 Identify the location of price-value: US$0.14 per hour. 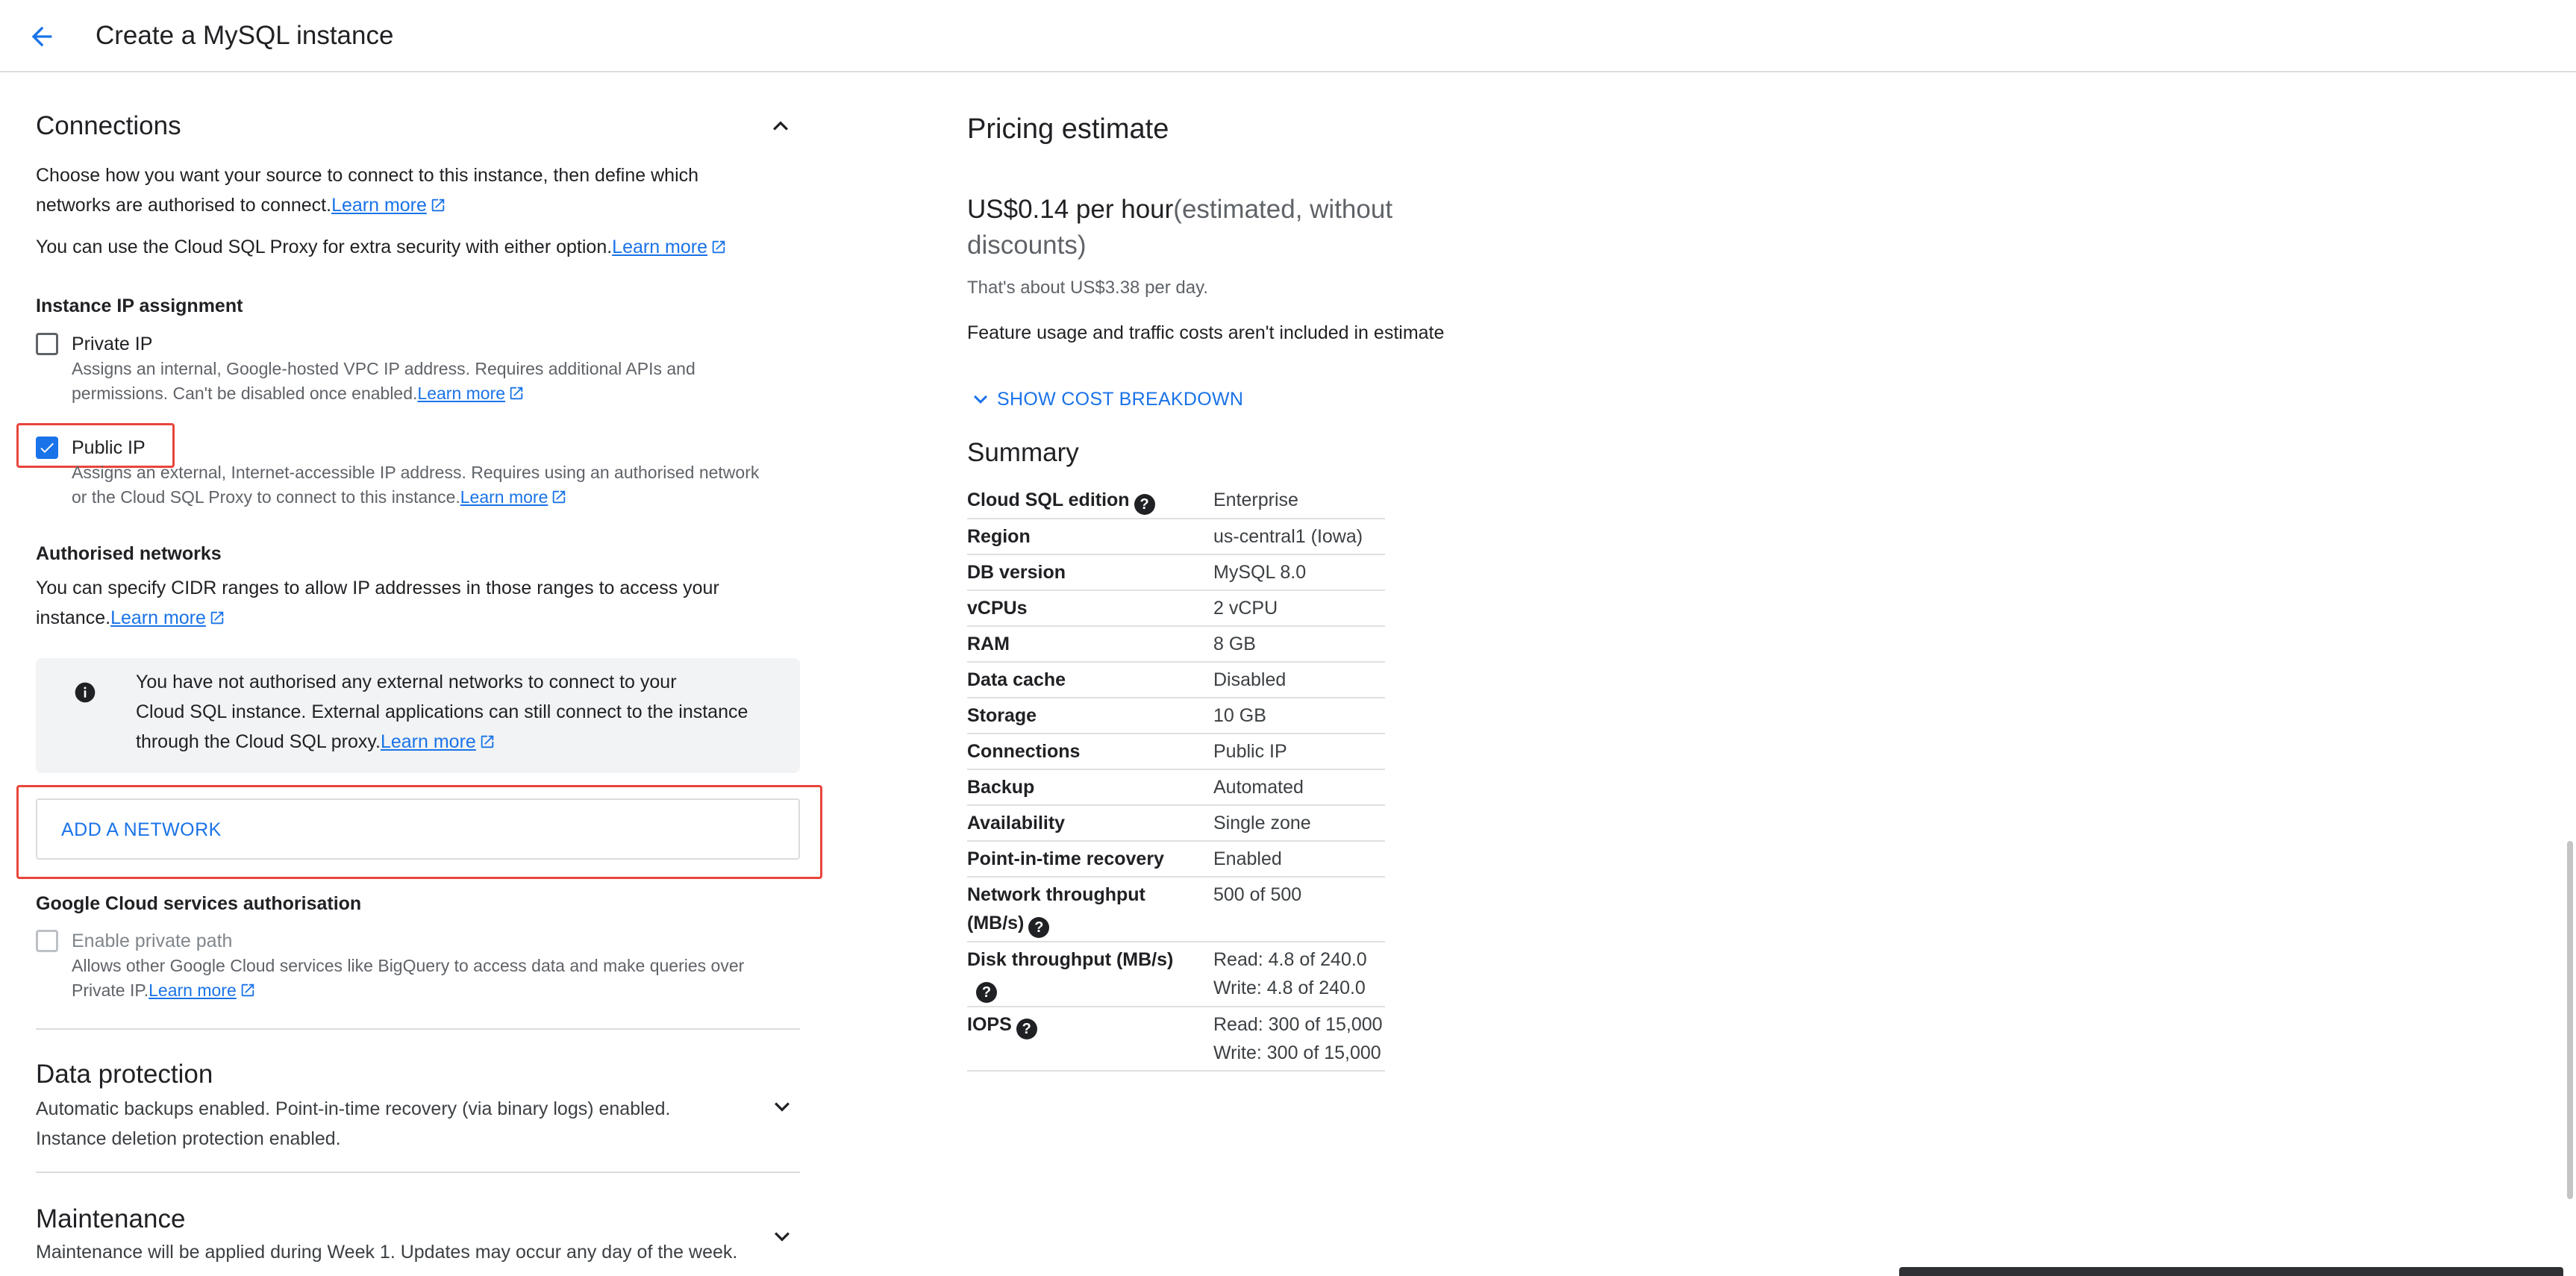
(1070, 209).